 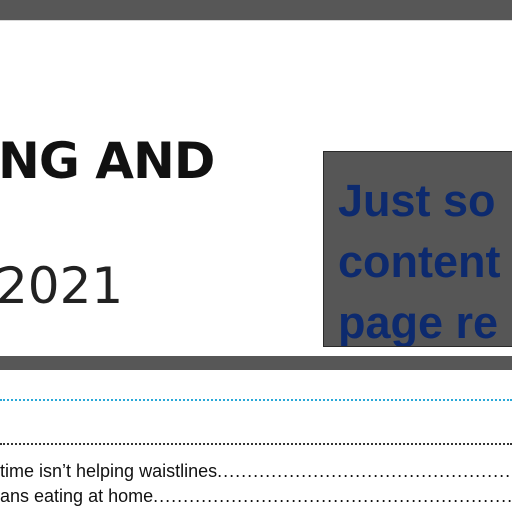 What do you see at coordinates (256, 400) in the screenshot?
I see `section-divider` at bounding box center [256, 400].